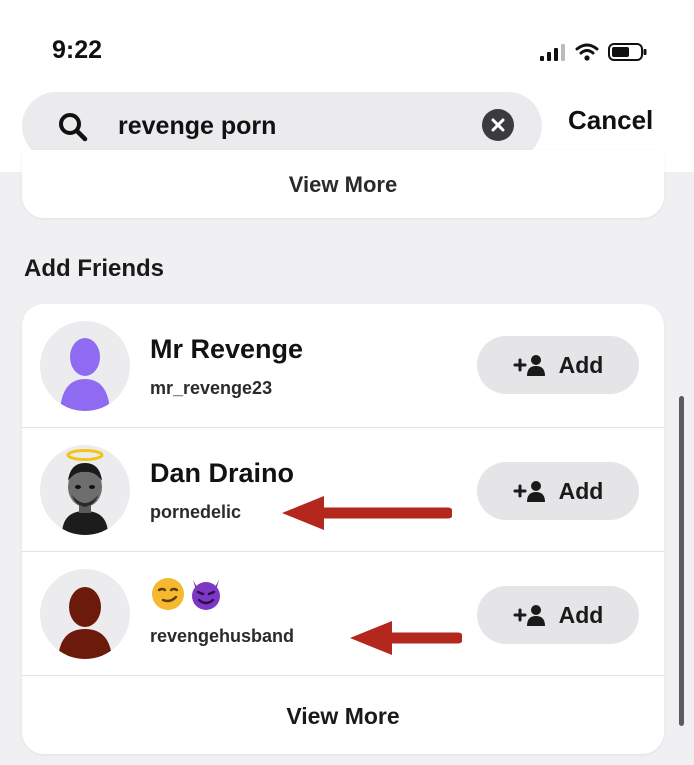 The height and width of the screenshot is (765, 694). I want to click on previous-results-card: View More, so click(343, 184).